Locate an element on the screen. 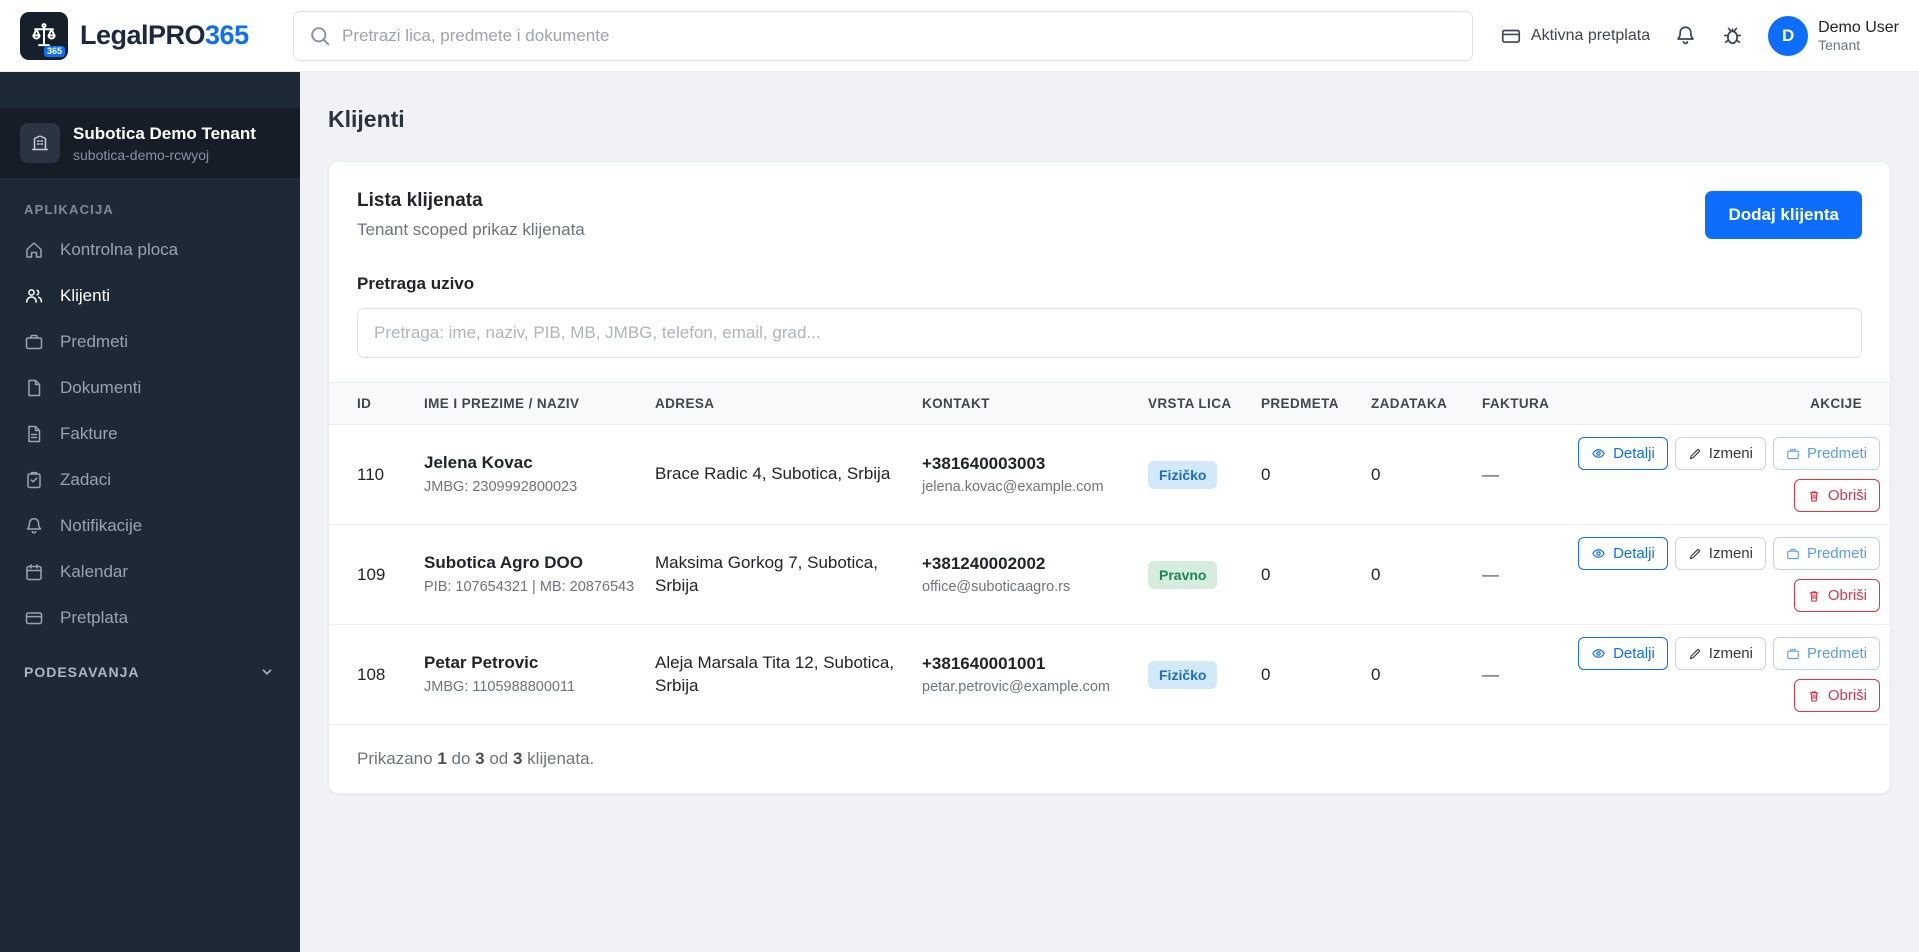  sidebar-item-kontrolna-ploca: Kontrolna ploca is located at coordinates (150, 250).